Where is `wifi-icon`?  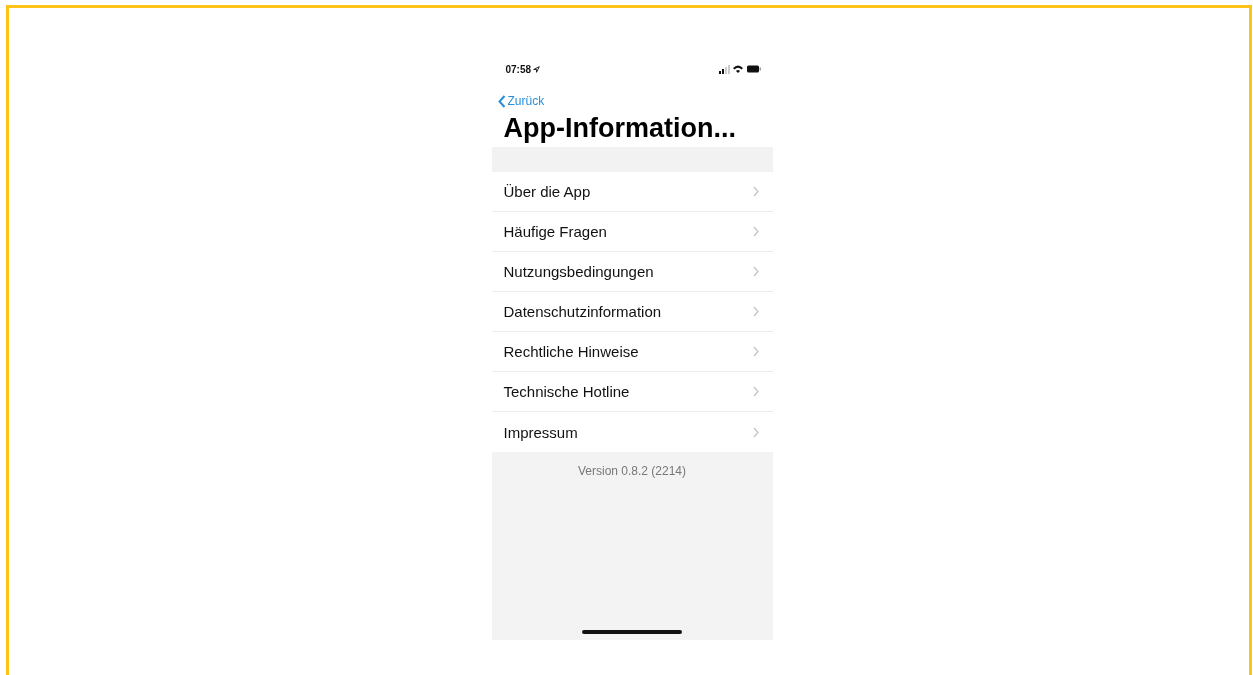
wifi-icon is located at coordinates (737, 69).